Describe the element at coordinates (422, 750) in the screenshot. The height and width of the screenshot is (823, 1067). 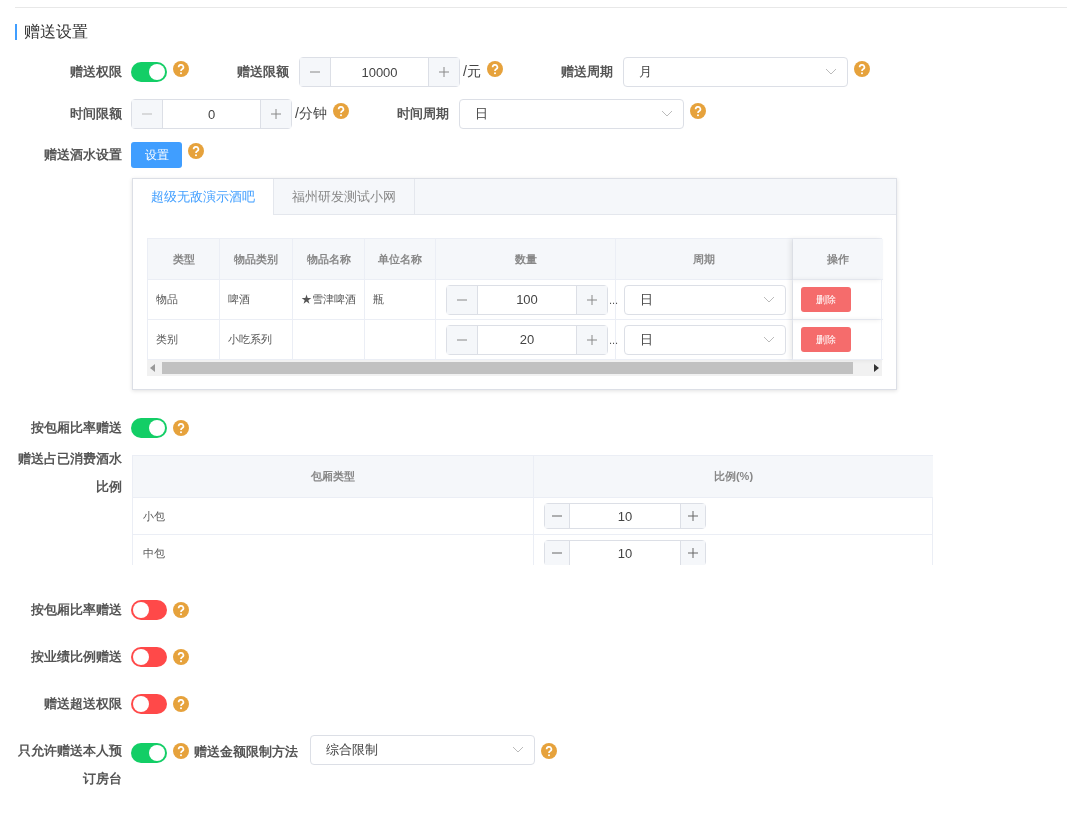
I see `method-select: 综合限制` at that location.